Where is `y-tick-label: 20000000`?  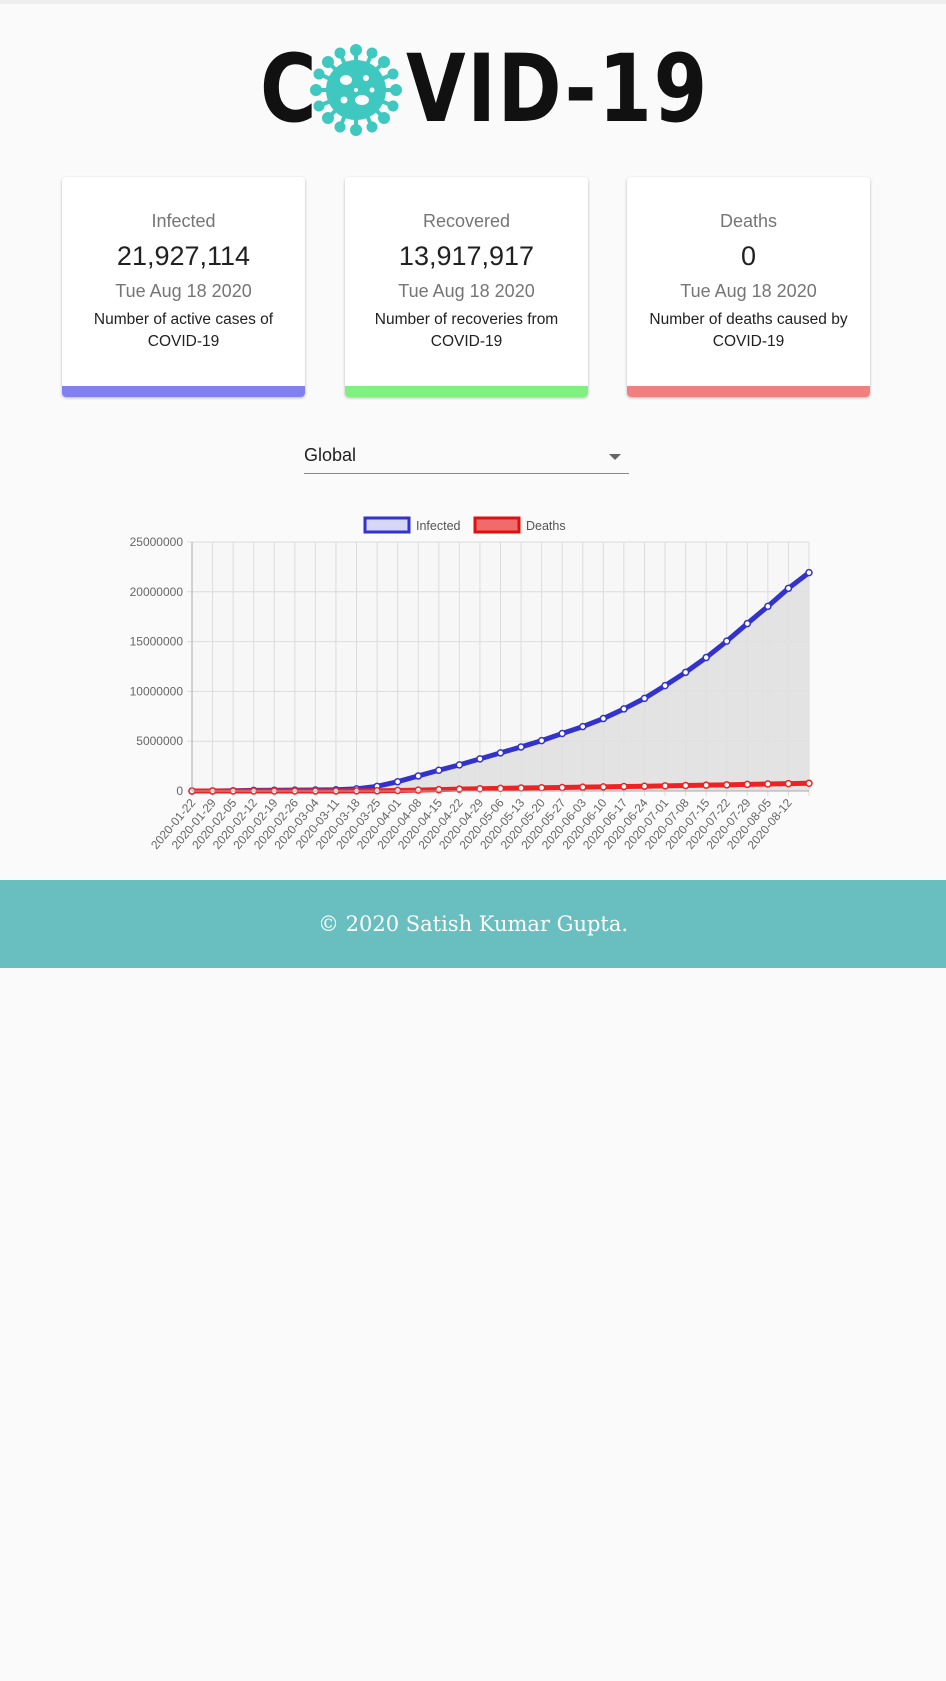
y-tick-label: 20000000 is located at coordinates (157, 592).